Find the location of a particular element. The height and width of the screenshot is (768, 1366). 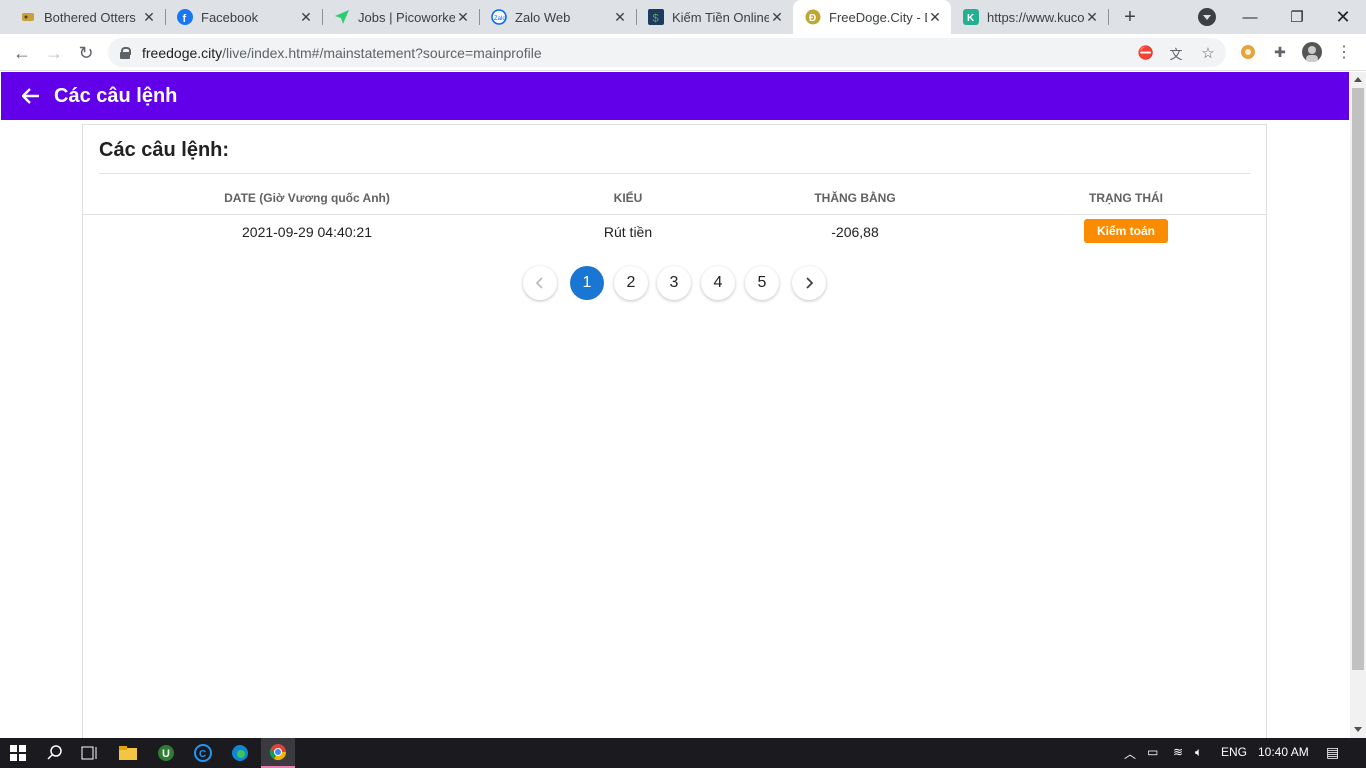

tab-kiem-tien-online: $ Kiếm Tiền Online ✕ is located at coordinates (714, 17).